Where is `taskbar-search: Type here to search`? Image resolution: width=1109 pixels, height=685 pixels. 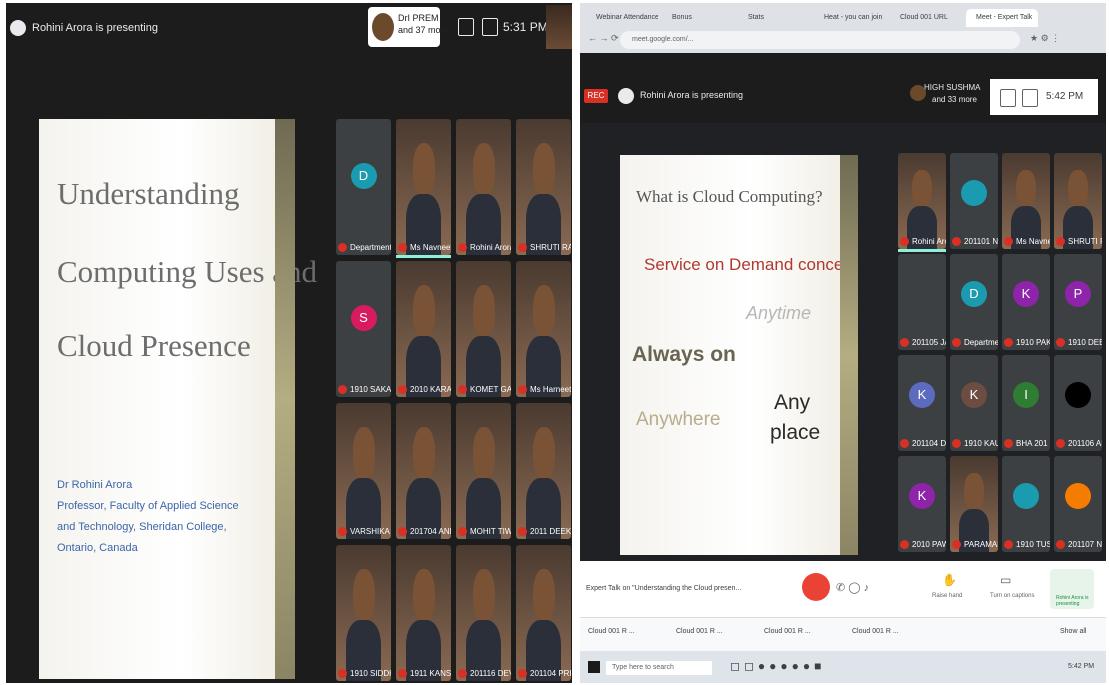
taskbar-search: Type here to search is located at coordinates (659, 668).